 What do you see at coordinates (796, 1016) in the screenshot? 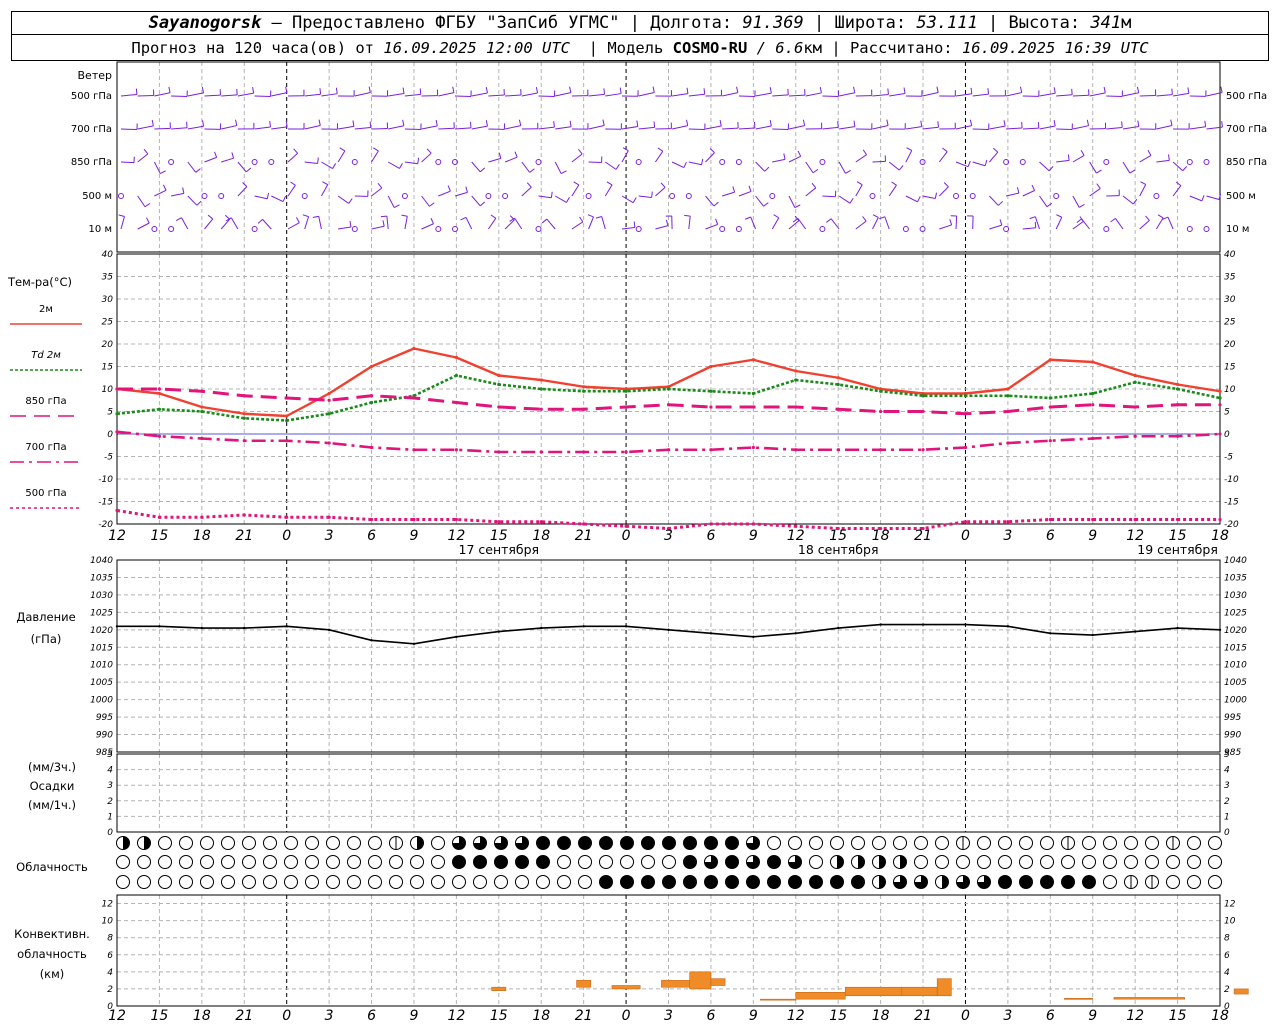
I see `hour-tick-label: 12` at bounding box center [796, 1016].